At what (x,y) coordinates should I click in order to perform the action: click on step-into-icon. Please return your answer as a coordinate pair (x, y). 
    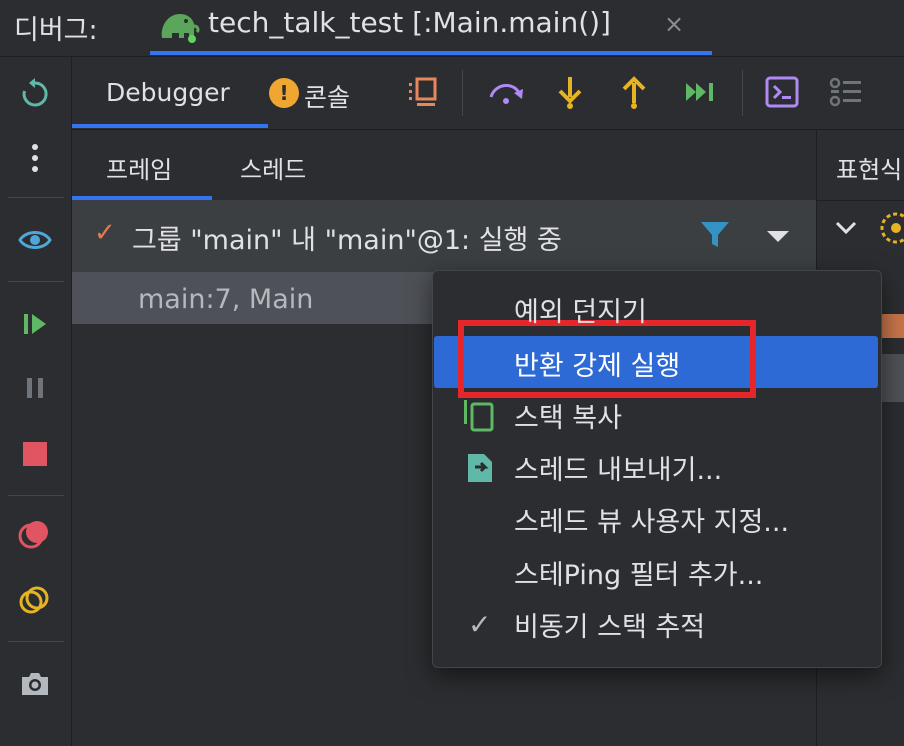
    Looking at the image, I should click on (570, 92).